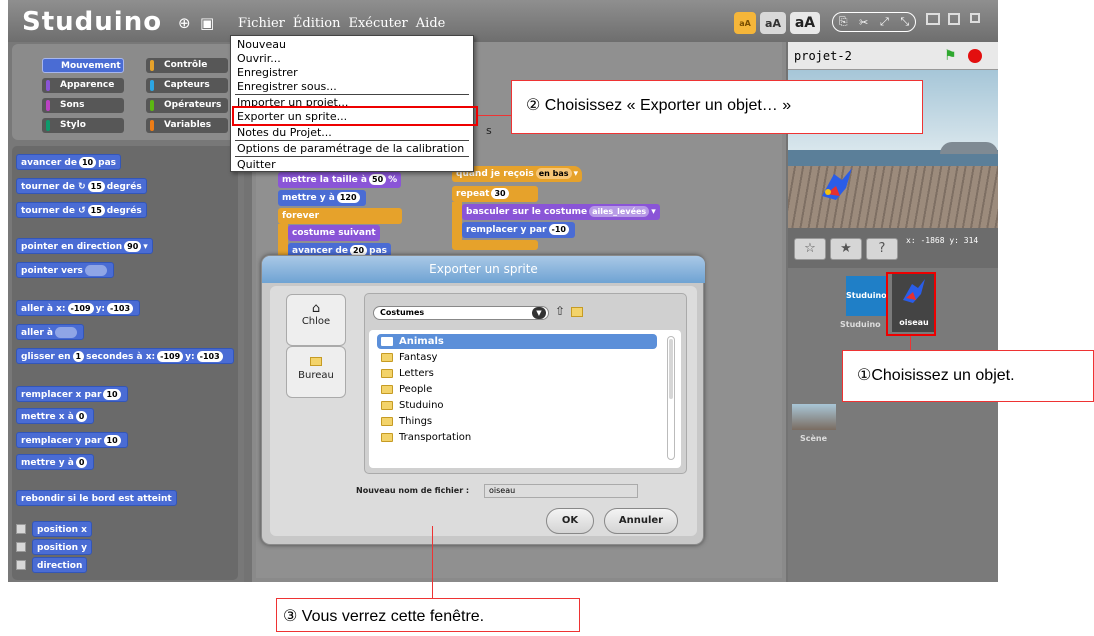 This screenshot has width=1094, height=636. Describe the element at coordinates (975, 56) in the screenshot. I see `stop-icon` at that location.